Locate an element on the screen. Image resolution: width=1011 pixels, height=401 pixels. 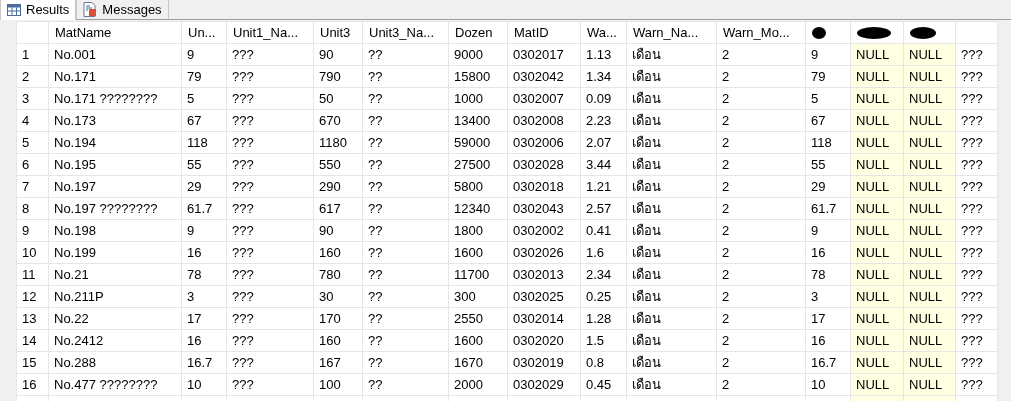
table-cell: No.22 is located at coordinates (115, 318).